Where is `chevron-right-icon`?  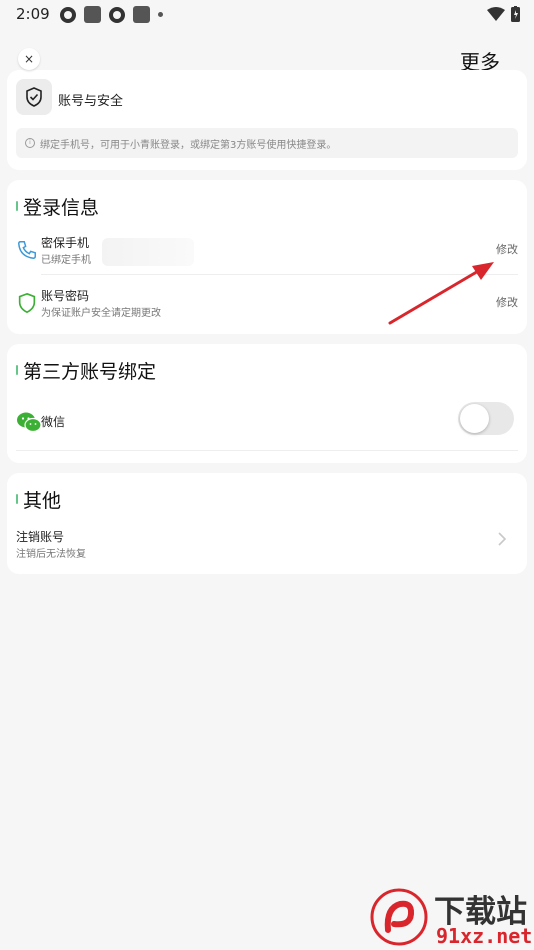
chevron-right-icon is located at coordinates (502, 539).